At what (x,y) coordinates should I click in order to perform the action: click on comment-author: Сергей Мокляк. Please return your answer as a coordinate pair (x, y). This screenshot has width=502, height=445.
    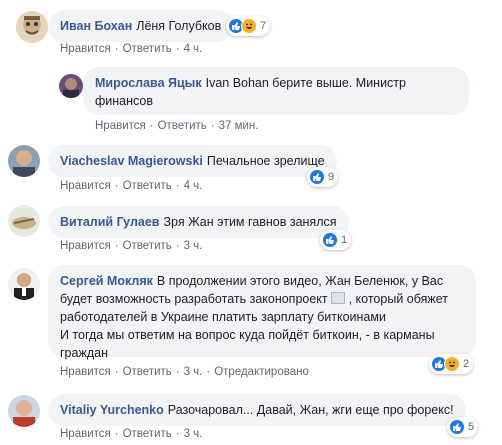
    Looking at the image, I should click on (106, 281).